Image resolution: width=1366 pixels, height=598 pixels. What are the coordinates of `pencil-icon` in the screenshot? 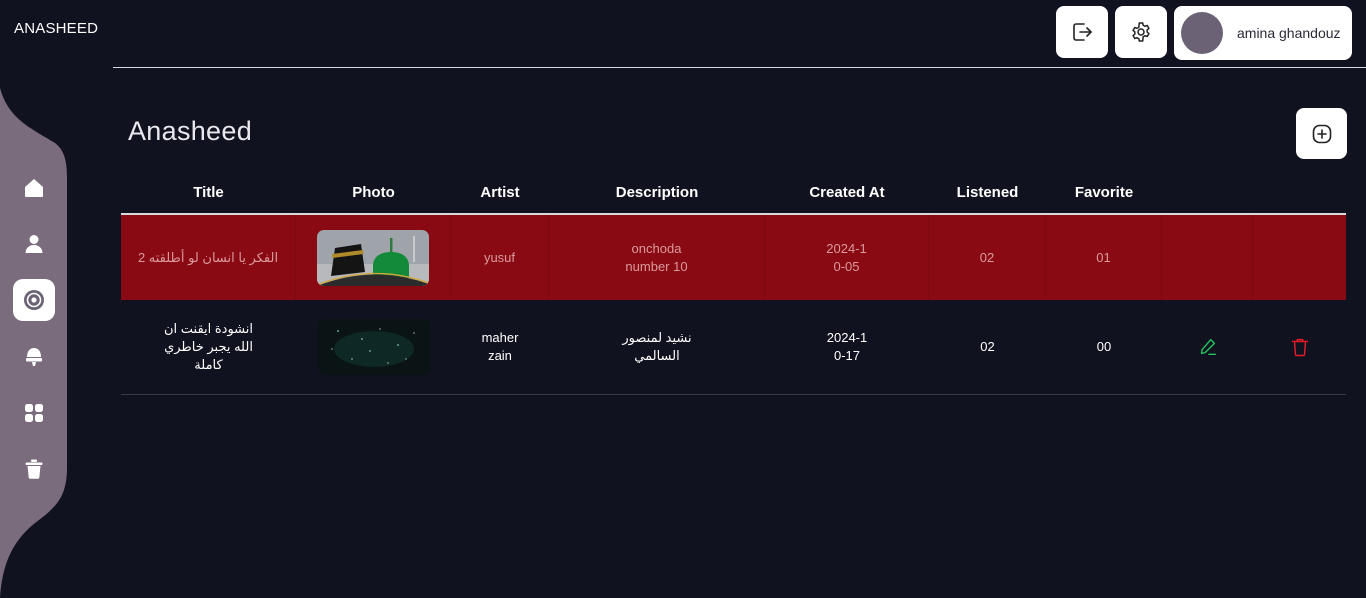 It's located at (1208, 347).